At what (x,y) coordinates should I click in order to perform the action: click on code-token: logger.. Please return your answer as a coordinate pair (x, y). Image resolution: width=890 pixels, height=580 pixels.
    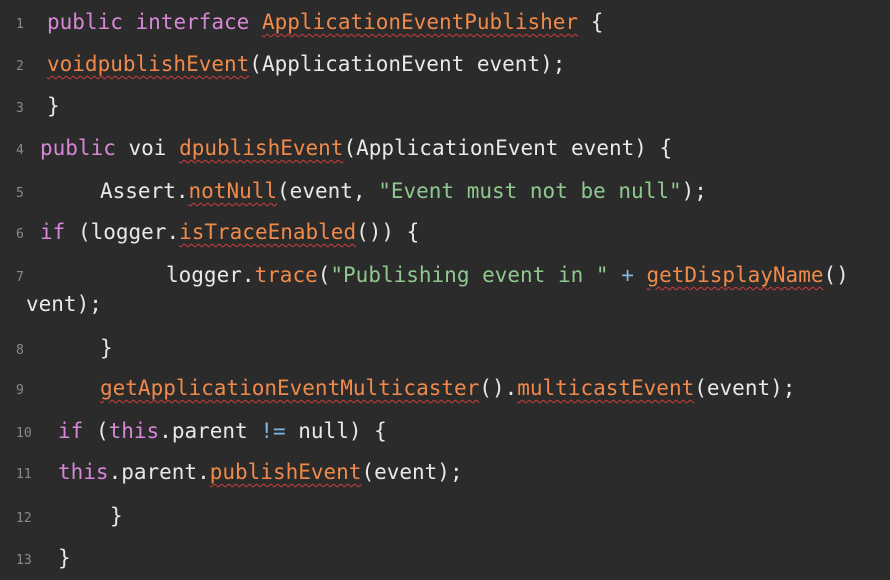
    Looking at the image, I should click on (210, 275).